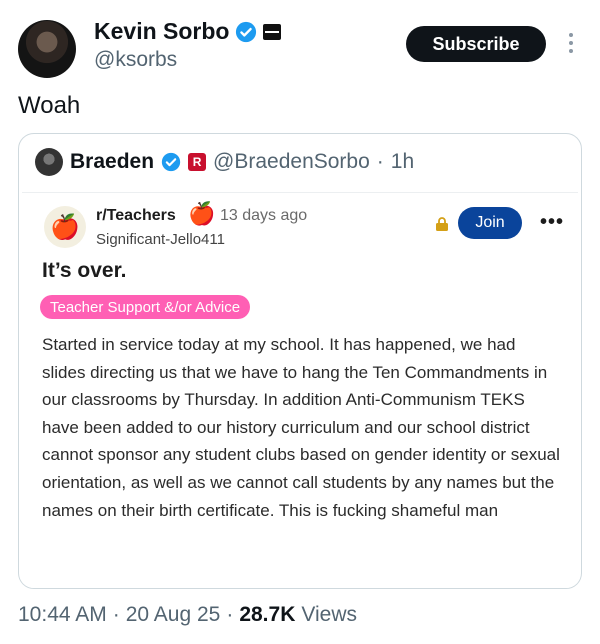 Image resolution: width=600 pixels, height=644 pixels. I want to click on views-count: 28.7K, so click(267, 615).